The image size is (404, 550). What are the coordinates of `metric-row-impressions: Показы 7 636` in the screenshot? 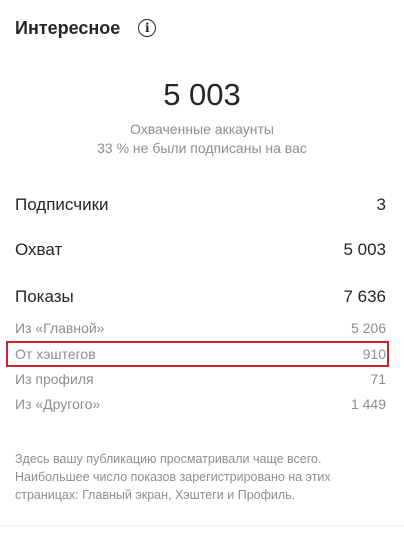 It's located at (200, 297).